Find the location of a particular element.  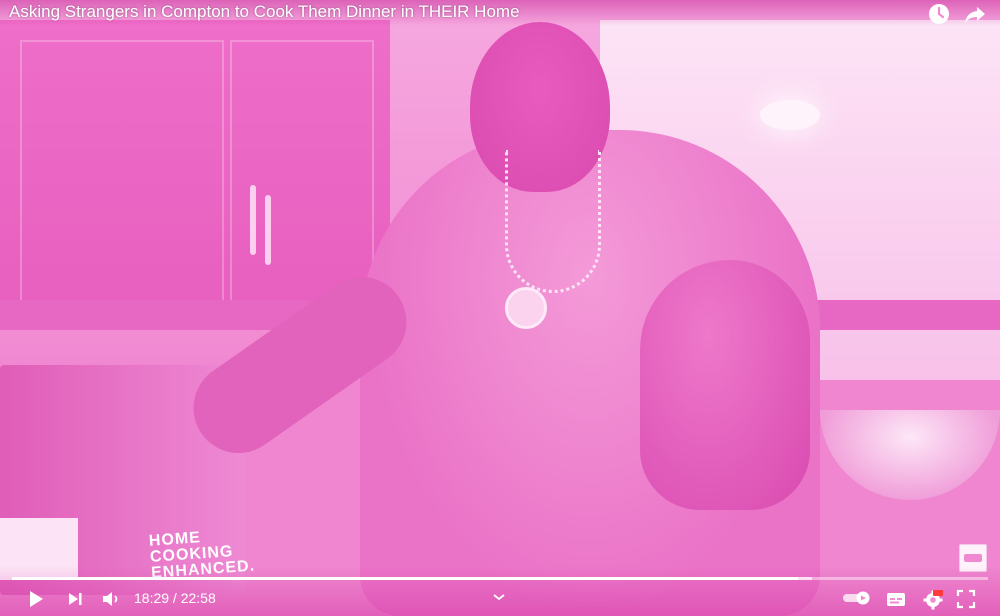

ceiling-light is located at coordinates (790, 115).